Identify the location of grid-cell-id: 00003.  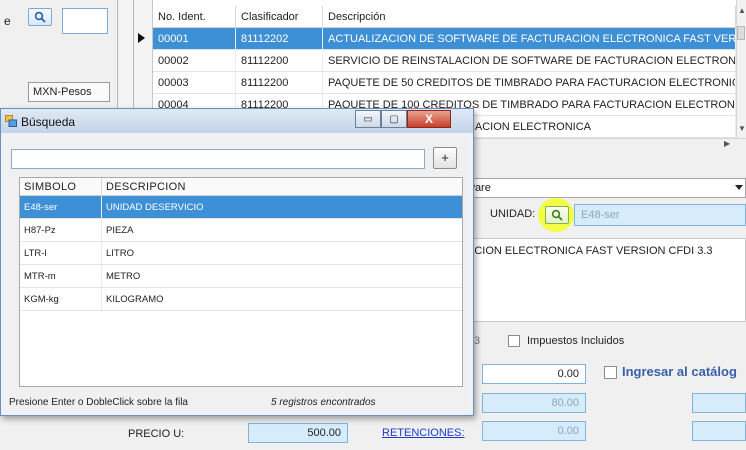
(194, 82).